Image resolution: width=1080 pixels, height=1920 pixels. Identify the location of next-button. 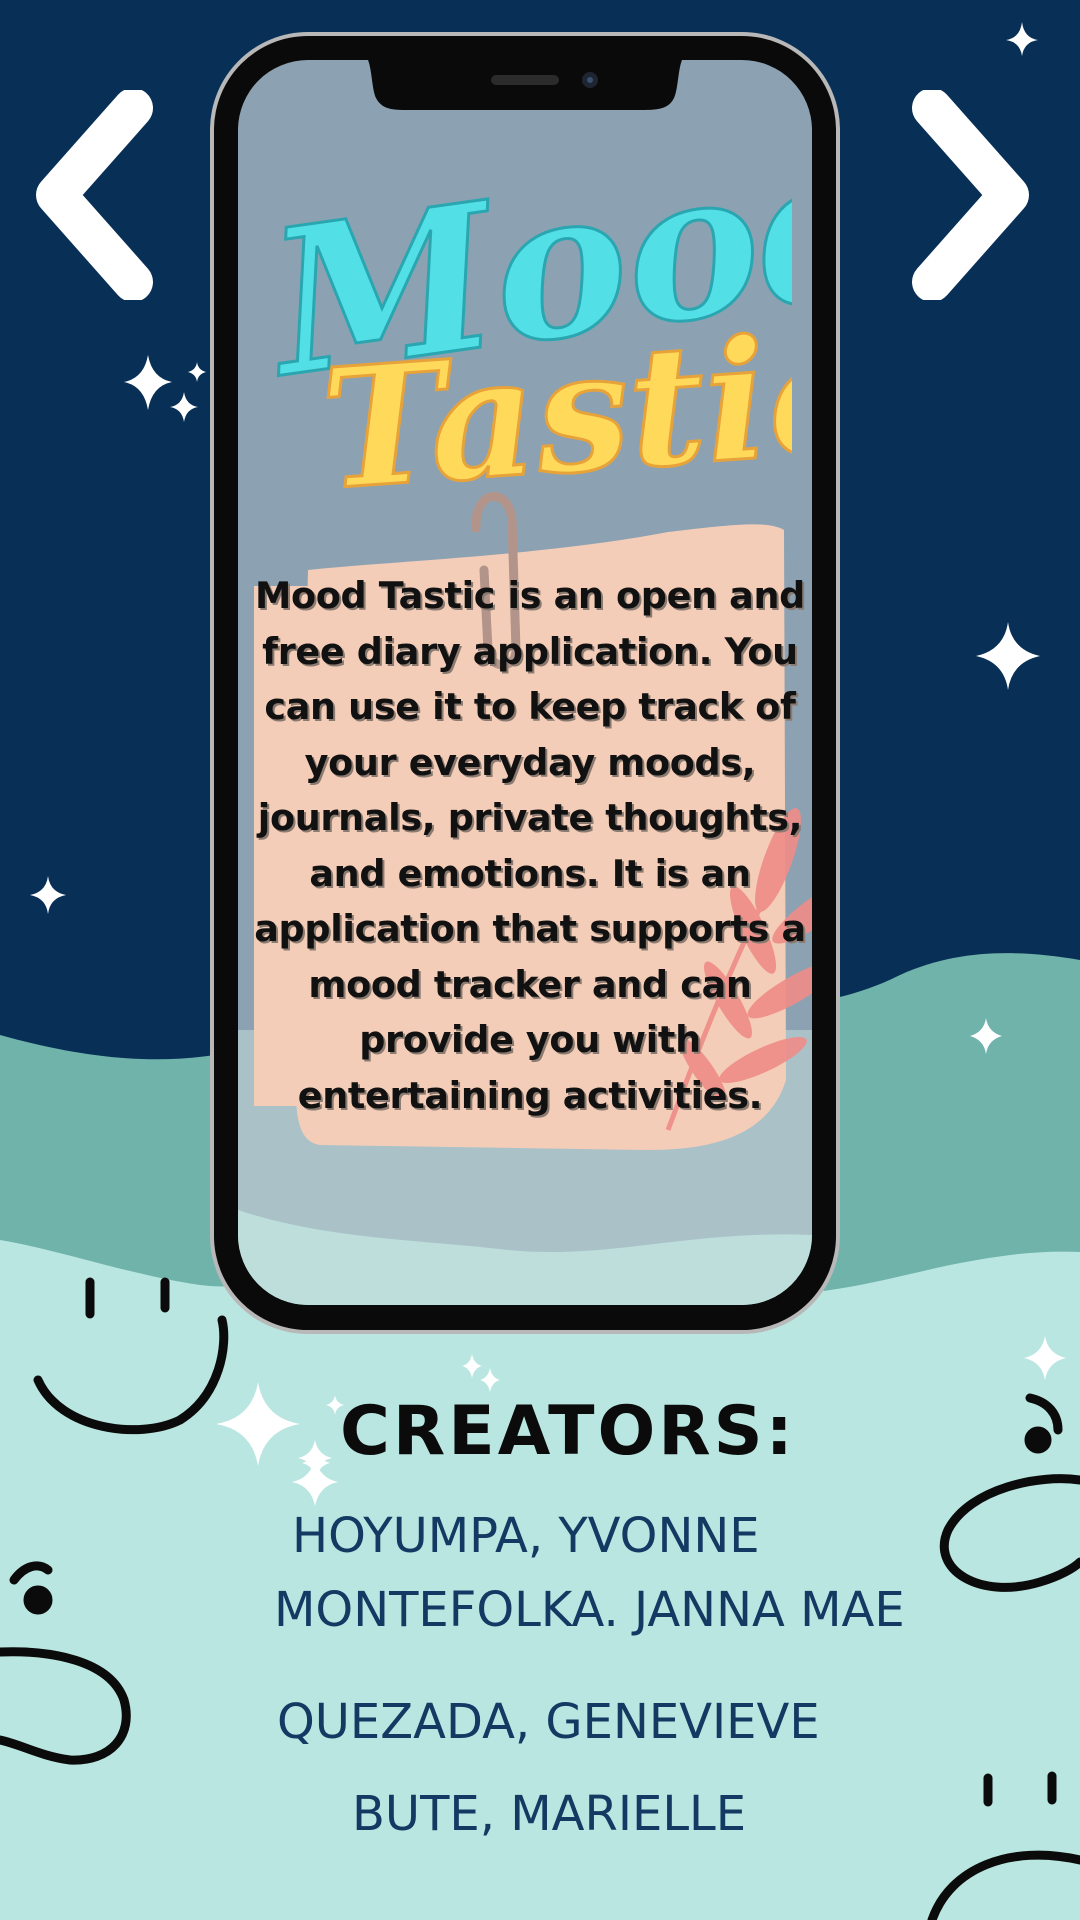
(969, 195).